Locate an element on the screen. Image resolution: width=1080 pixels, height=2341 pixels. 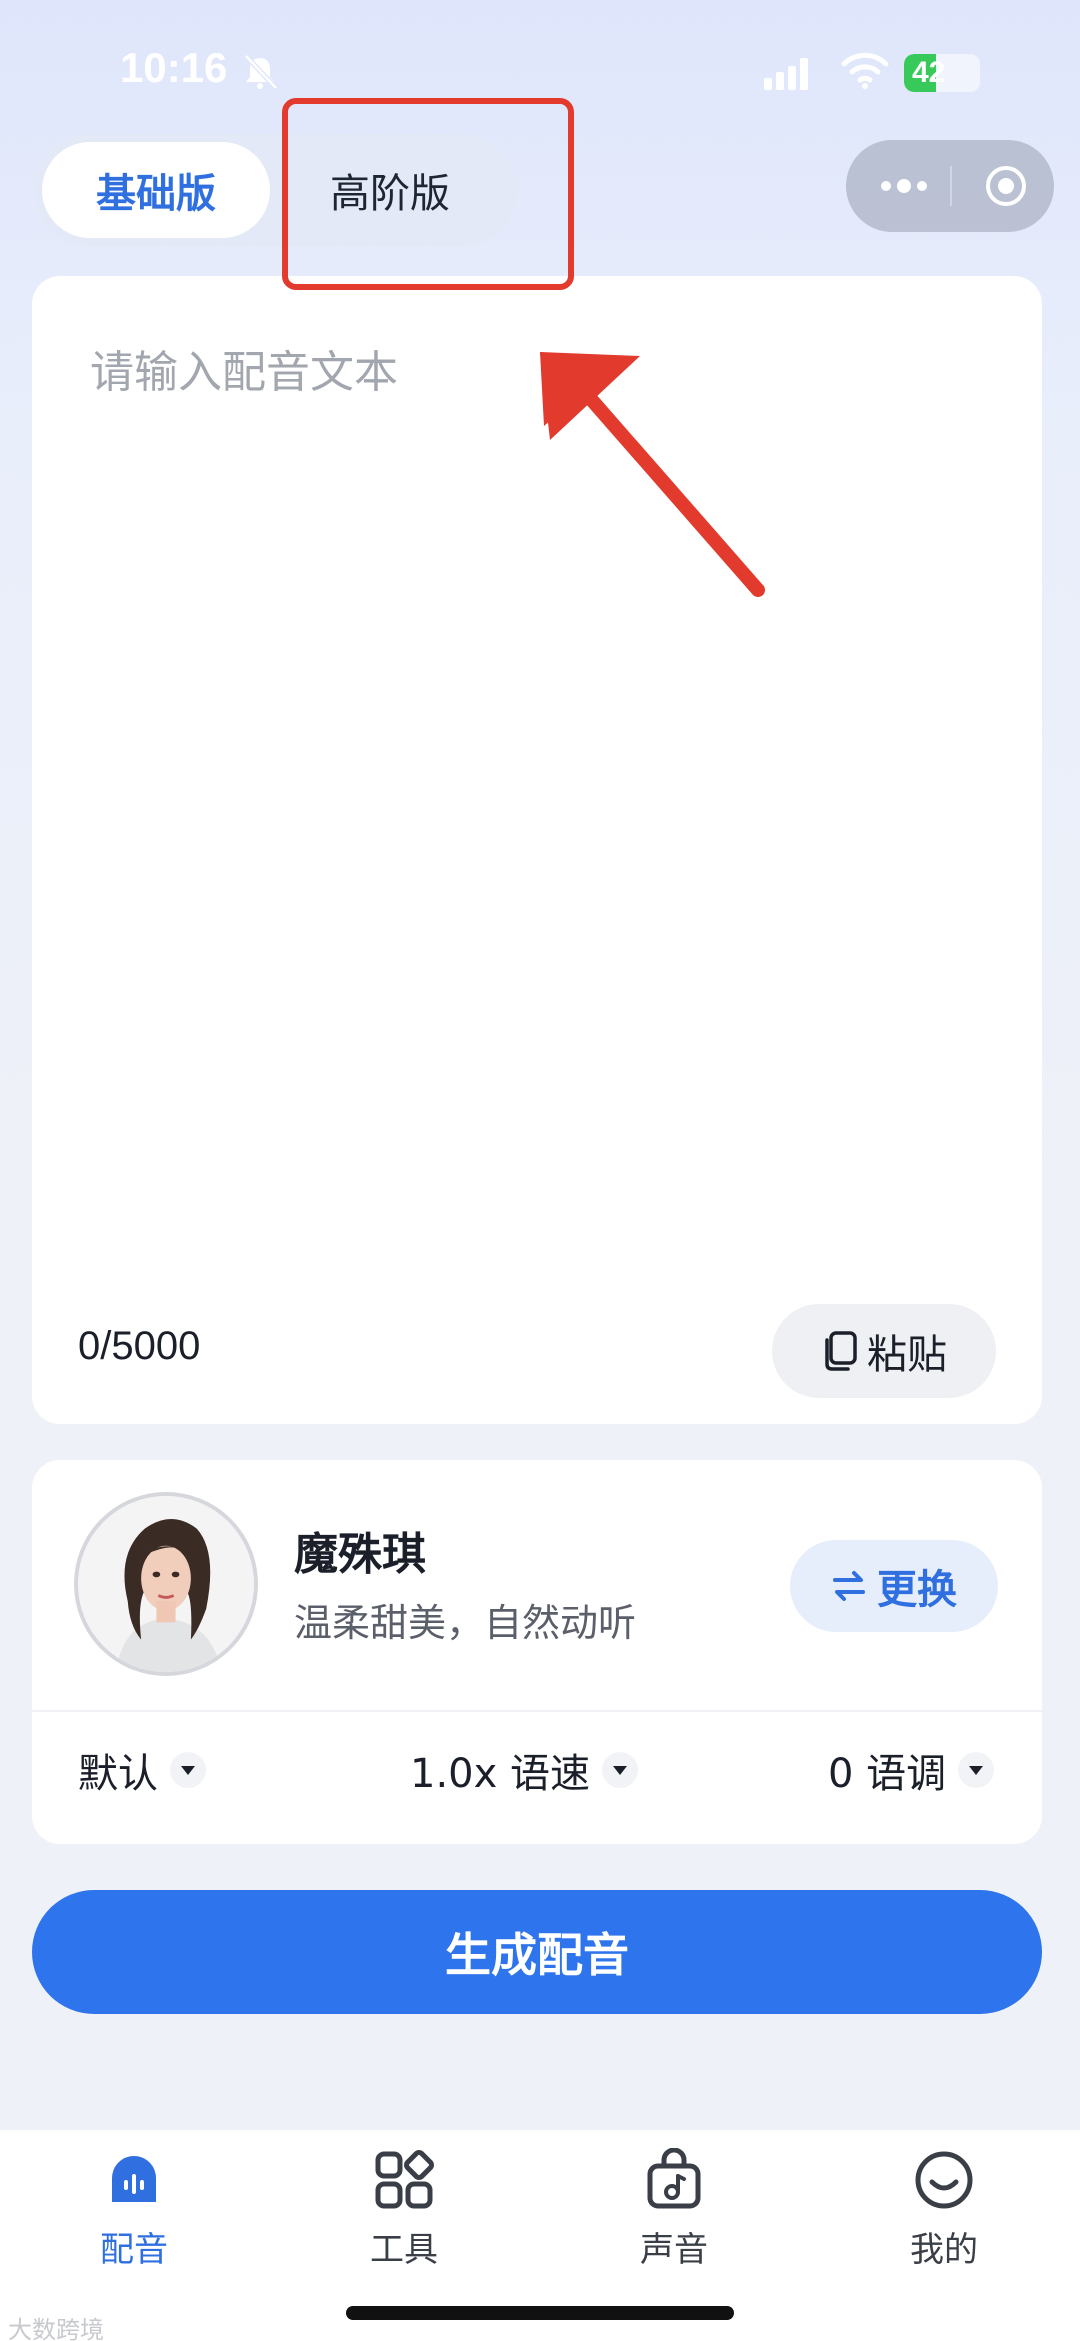
bell-off-icon is located at coordinates (261, 72).